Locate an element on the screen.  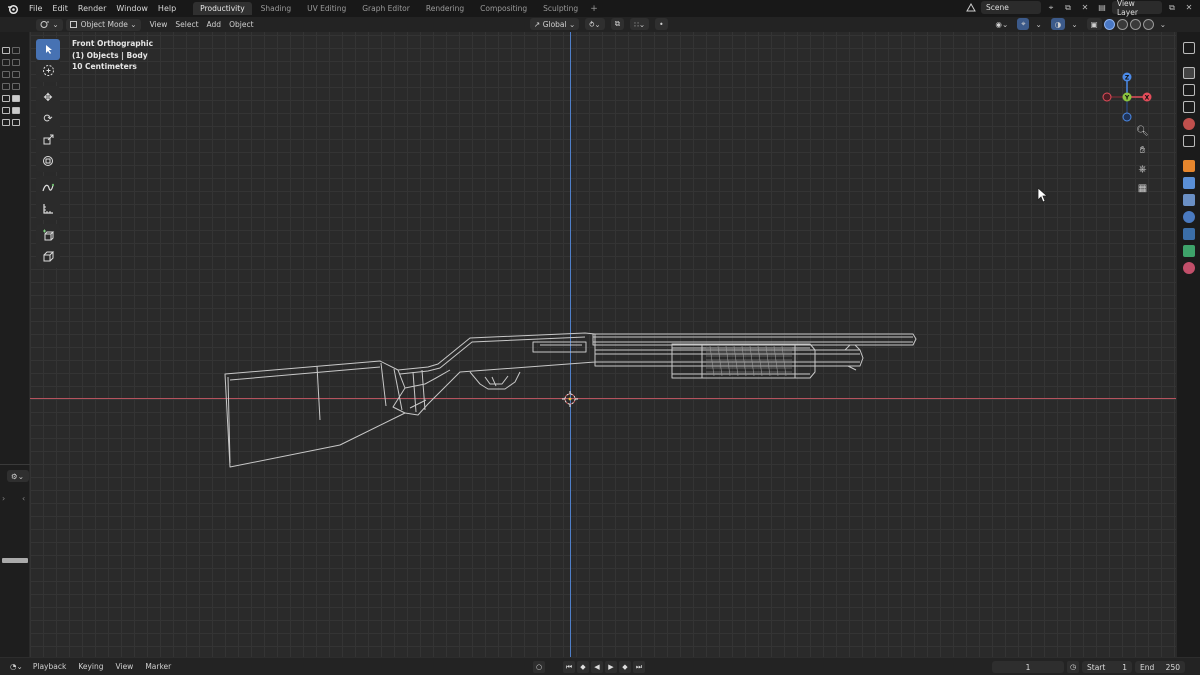
new-scene-icon: ⧉ is located at coordinates (1068, 7).